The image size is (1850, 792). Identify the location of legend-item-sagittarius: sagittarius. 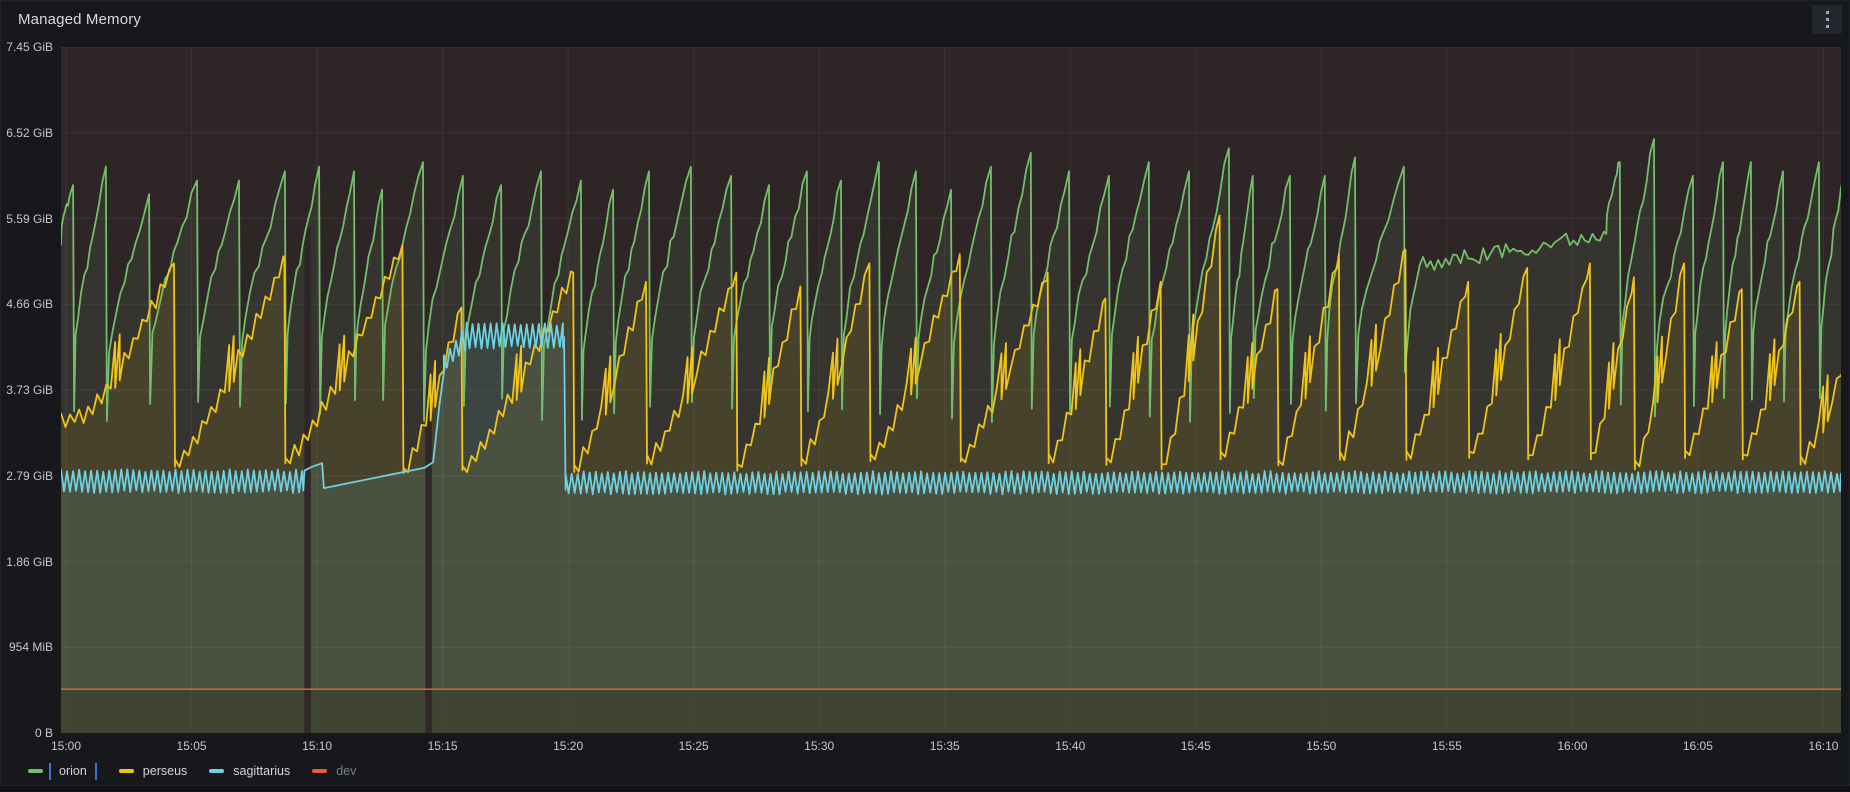
(249, 771).